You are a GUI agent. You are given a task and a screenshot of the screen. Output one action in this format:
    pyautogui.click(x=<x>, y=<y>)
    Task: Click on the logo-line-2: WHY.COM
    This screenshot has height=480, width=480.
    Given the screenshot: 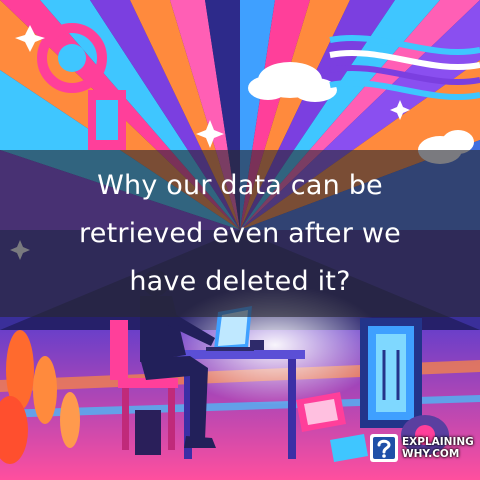 What is the action you would take?
    pyautogui.click(x=431, y=454)
    